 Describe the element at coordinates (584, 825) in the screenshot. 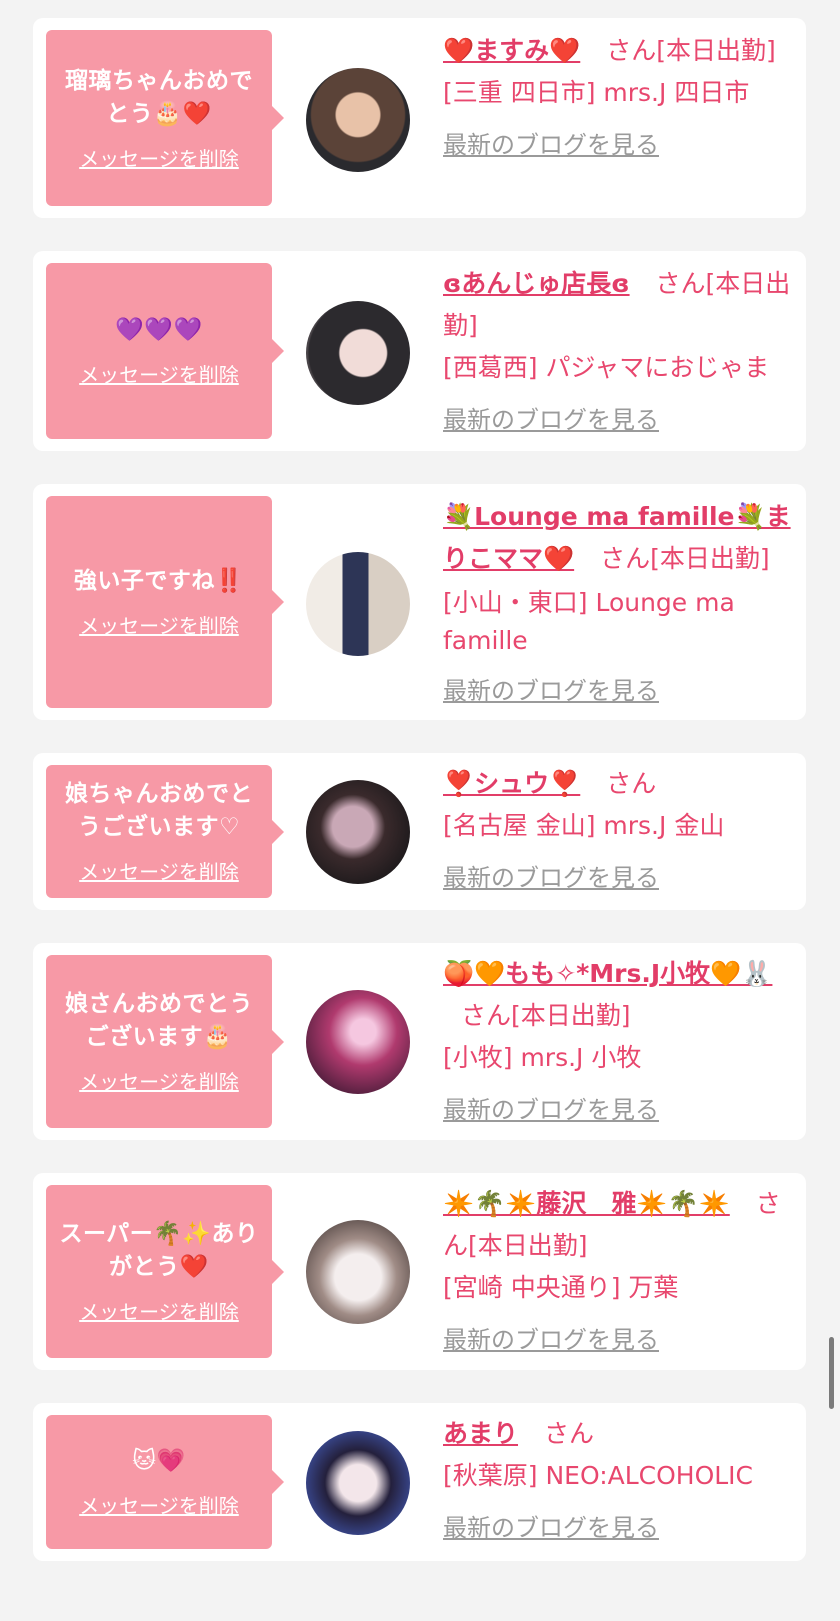

I see `shop-name: [名古屋 金山] mrs.J 金山` at that location.